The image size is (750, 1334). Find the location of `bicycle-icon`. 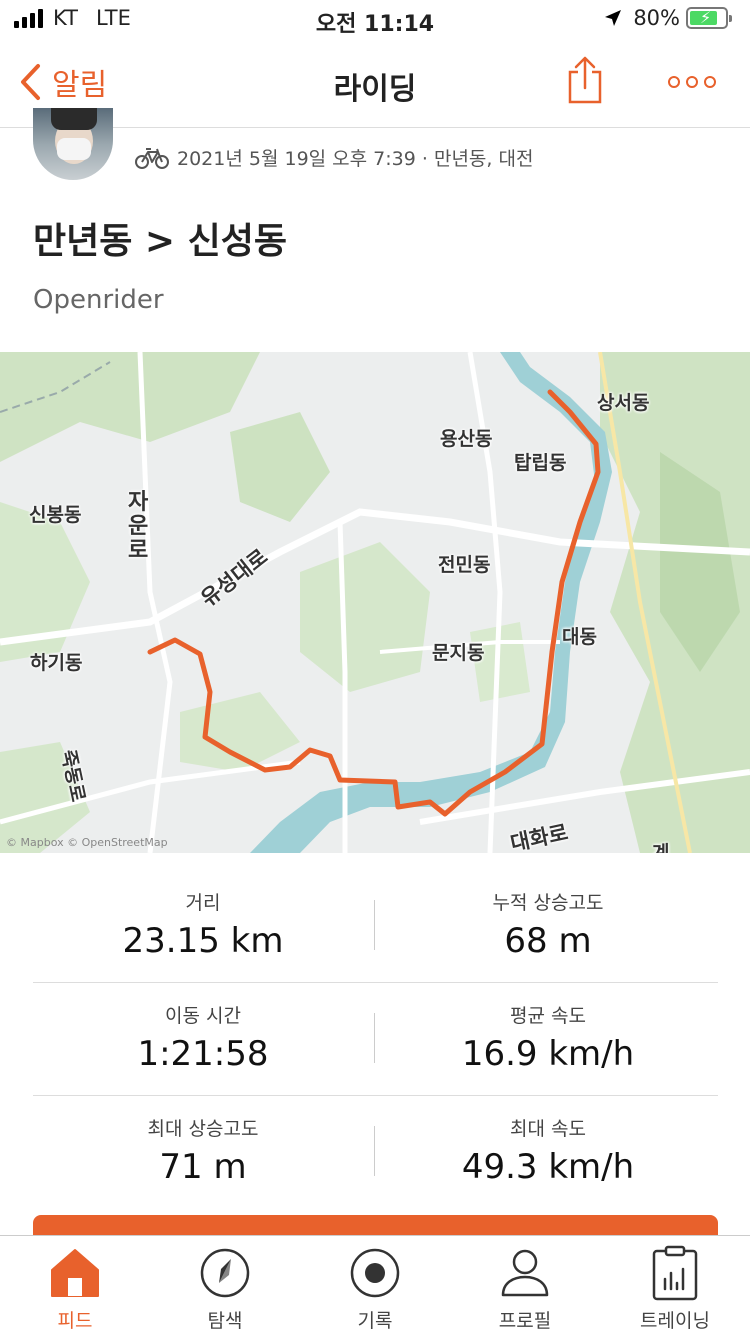

bicycle-icon is located at coordinates (152, 158).